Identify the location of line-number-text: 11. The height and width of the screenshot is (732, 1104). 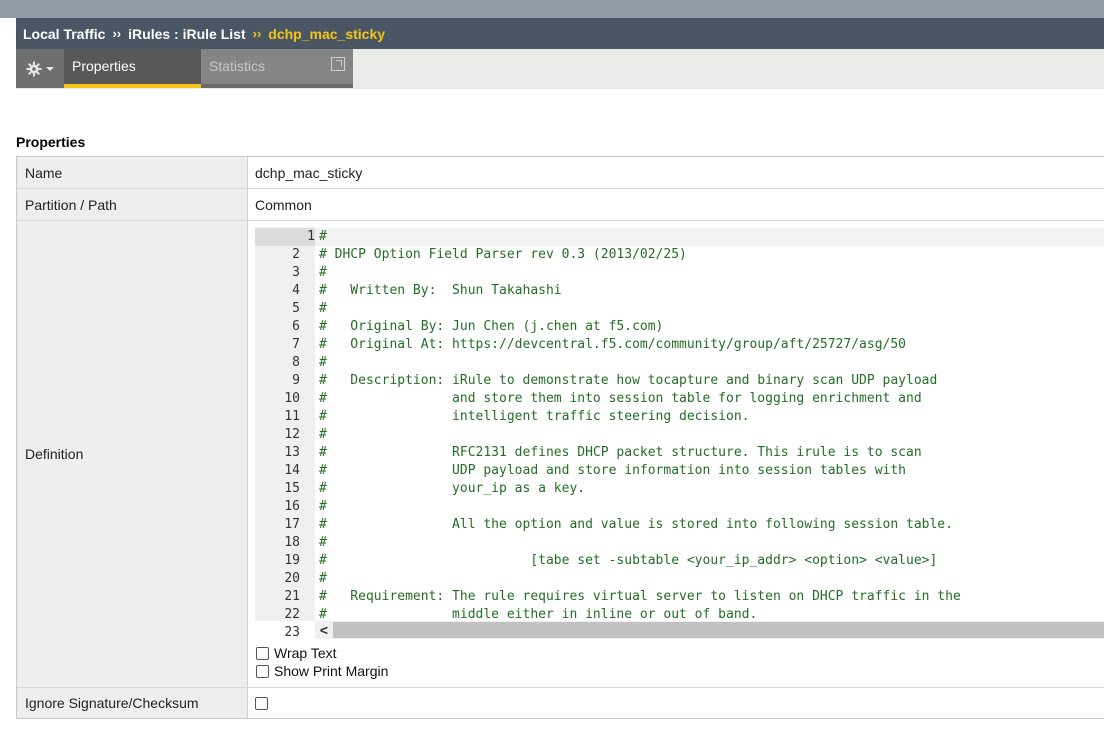
(292, 416).